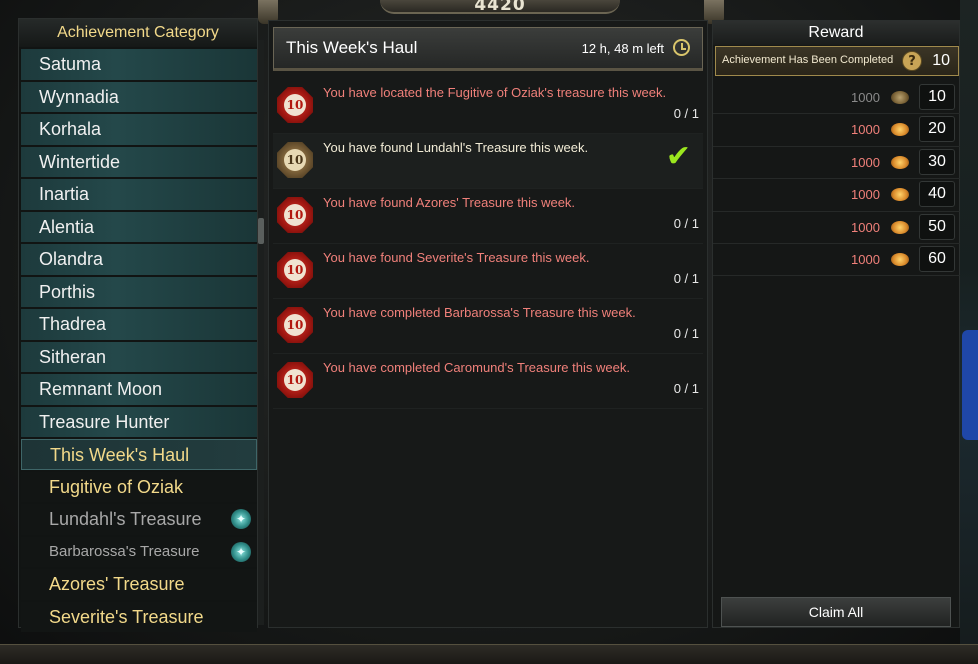  What do you see at coordinates (139, 291) in the screenshot?
I see `category-item: Porthis` at bounding box center [139, 291].